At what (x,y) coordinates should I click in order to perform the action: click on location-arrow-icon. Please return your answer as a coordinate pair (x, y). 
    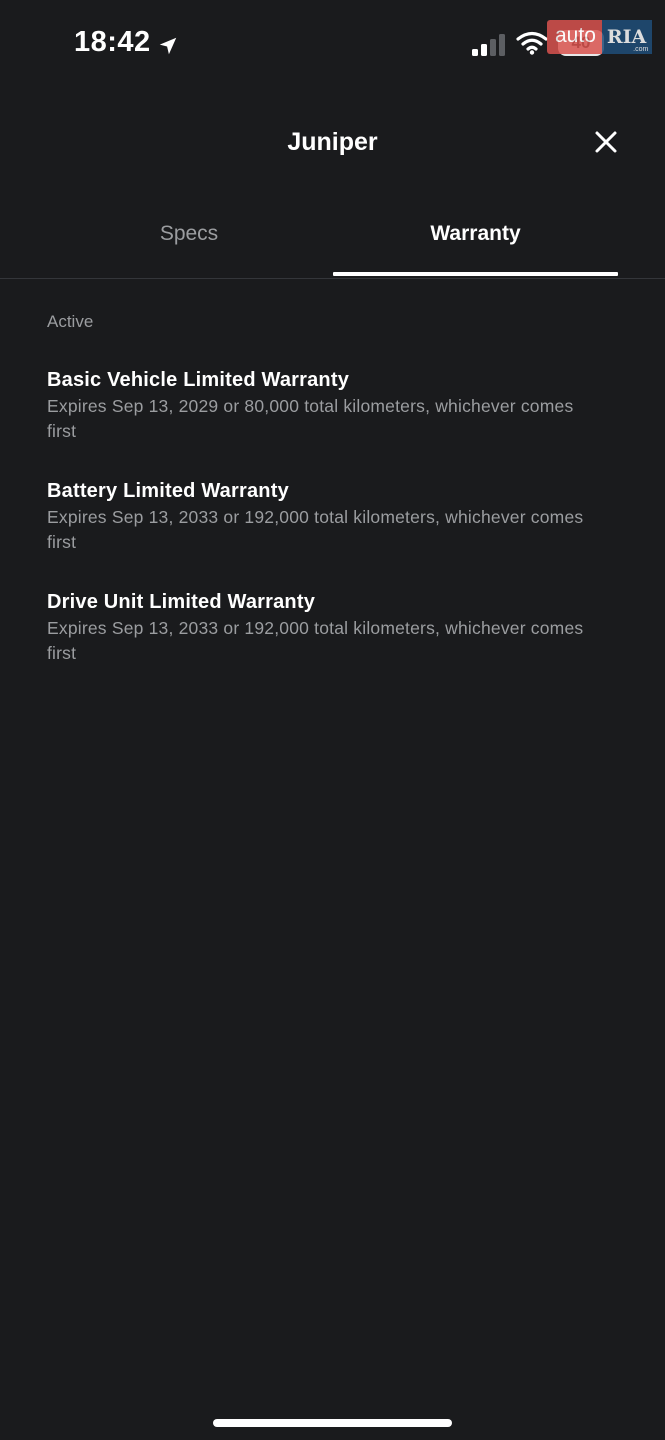
    Looking at the image, I should click on (168, 43).